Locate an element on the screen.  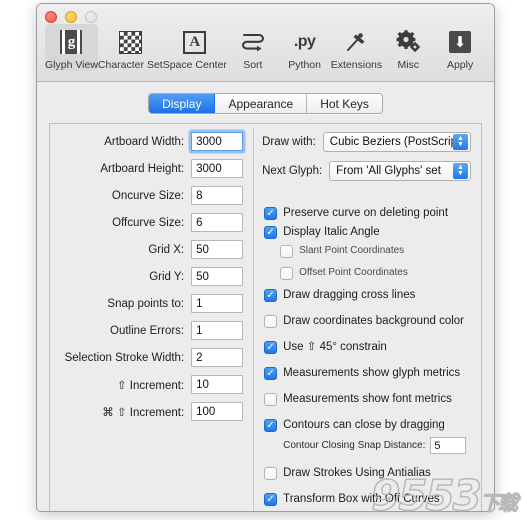
draw-with-select: Cubic Beziers (PostScript) ▲ ▼ is located at coordinates (396, 142).